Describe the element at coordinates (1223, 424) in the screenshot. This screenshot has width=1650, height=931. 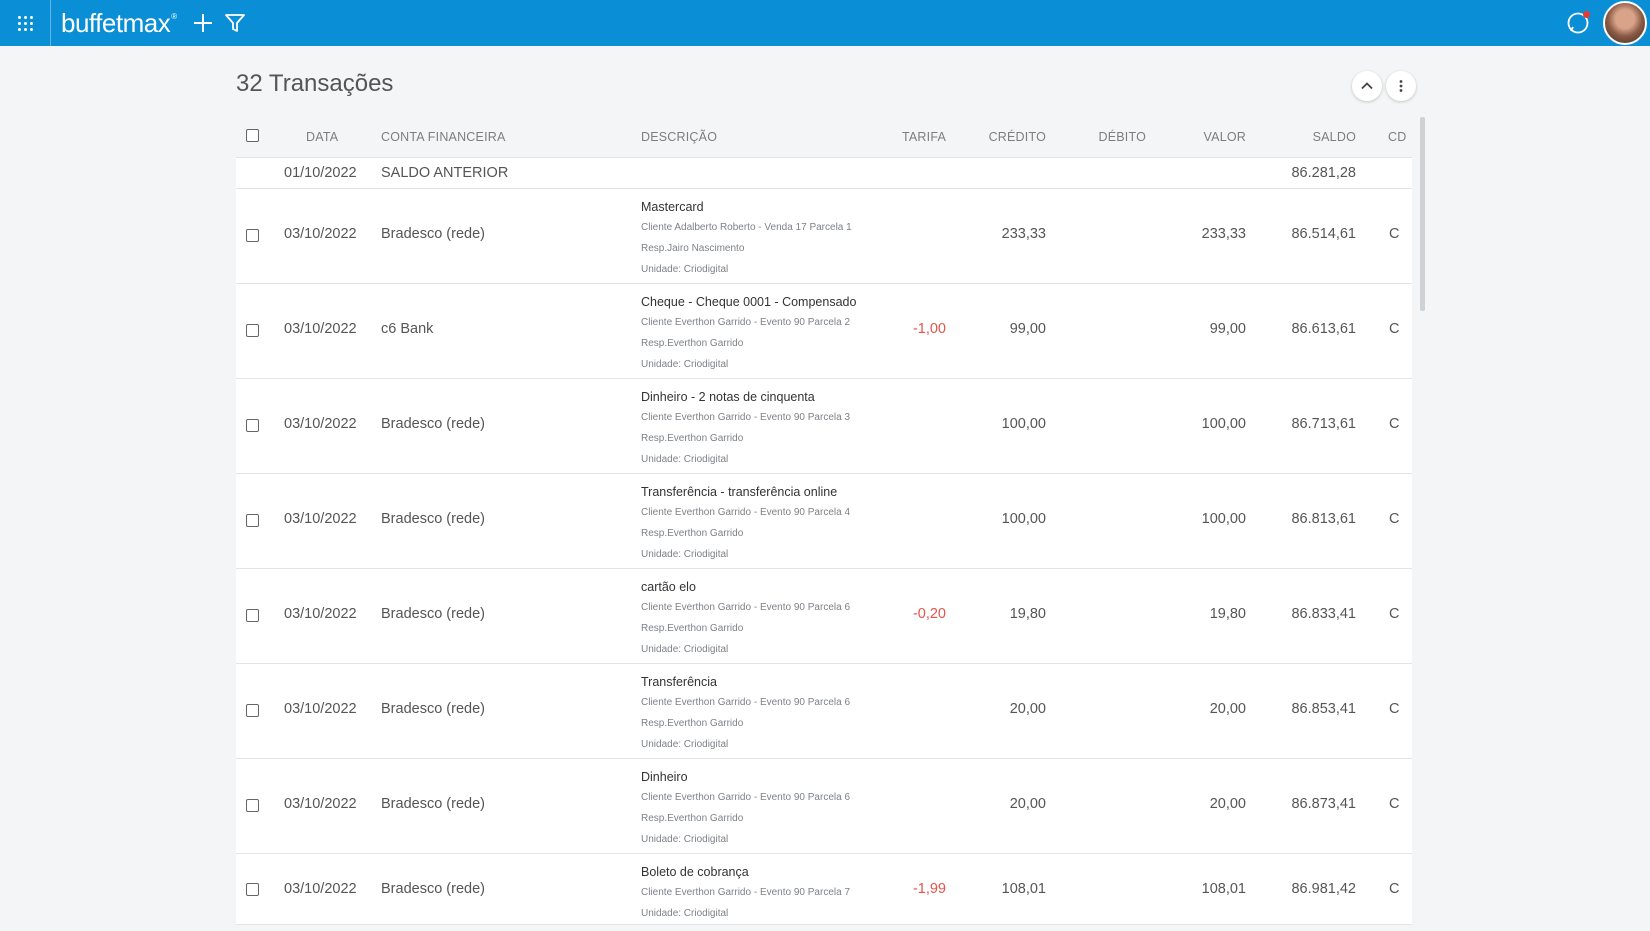
I see `transaction-valor: 100,00` at that location.